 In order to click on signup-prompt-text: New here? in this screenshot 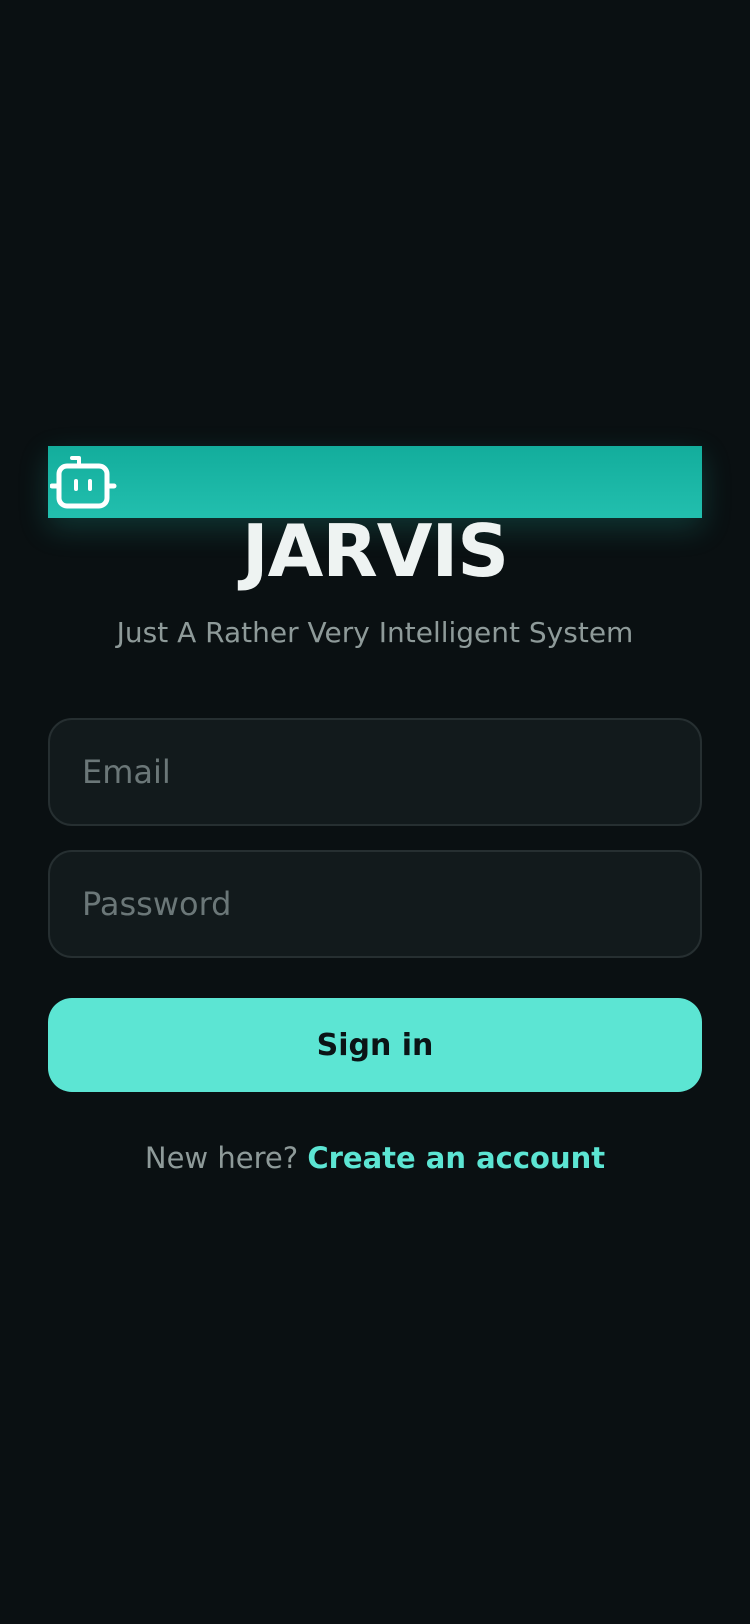, I will do `click(221, 1158)`.